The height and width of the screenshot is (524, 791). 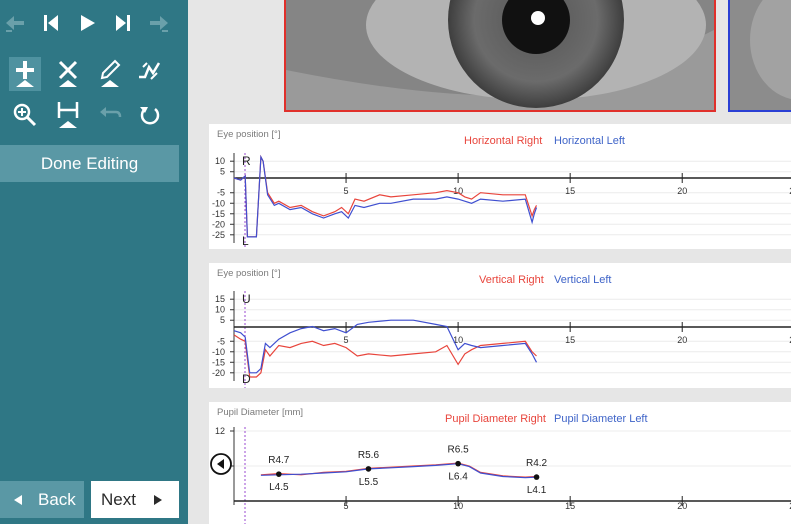 I want to click on pupil-marker-right-value: R4.7, so click(x=279, y=460).